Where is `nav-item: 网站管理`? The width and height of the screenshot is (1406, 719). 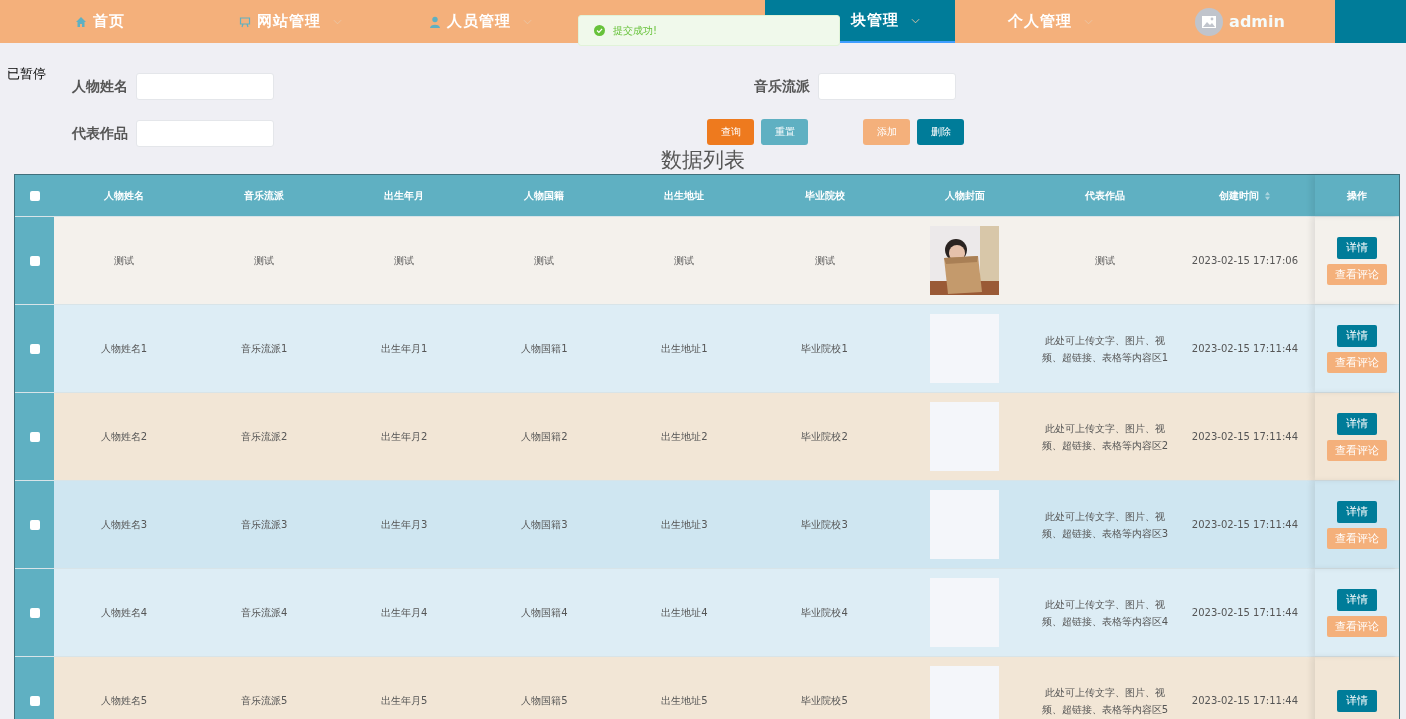 nav-item: 网站管理 is located at coordinates (290, 21).